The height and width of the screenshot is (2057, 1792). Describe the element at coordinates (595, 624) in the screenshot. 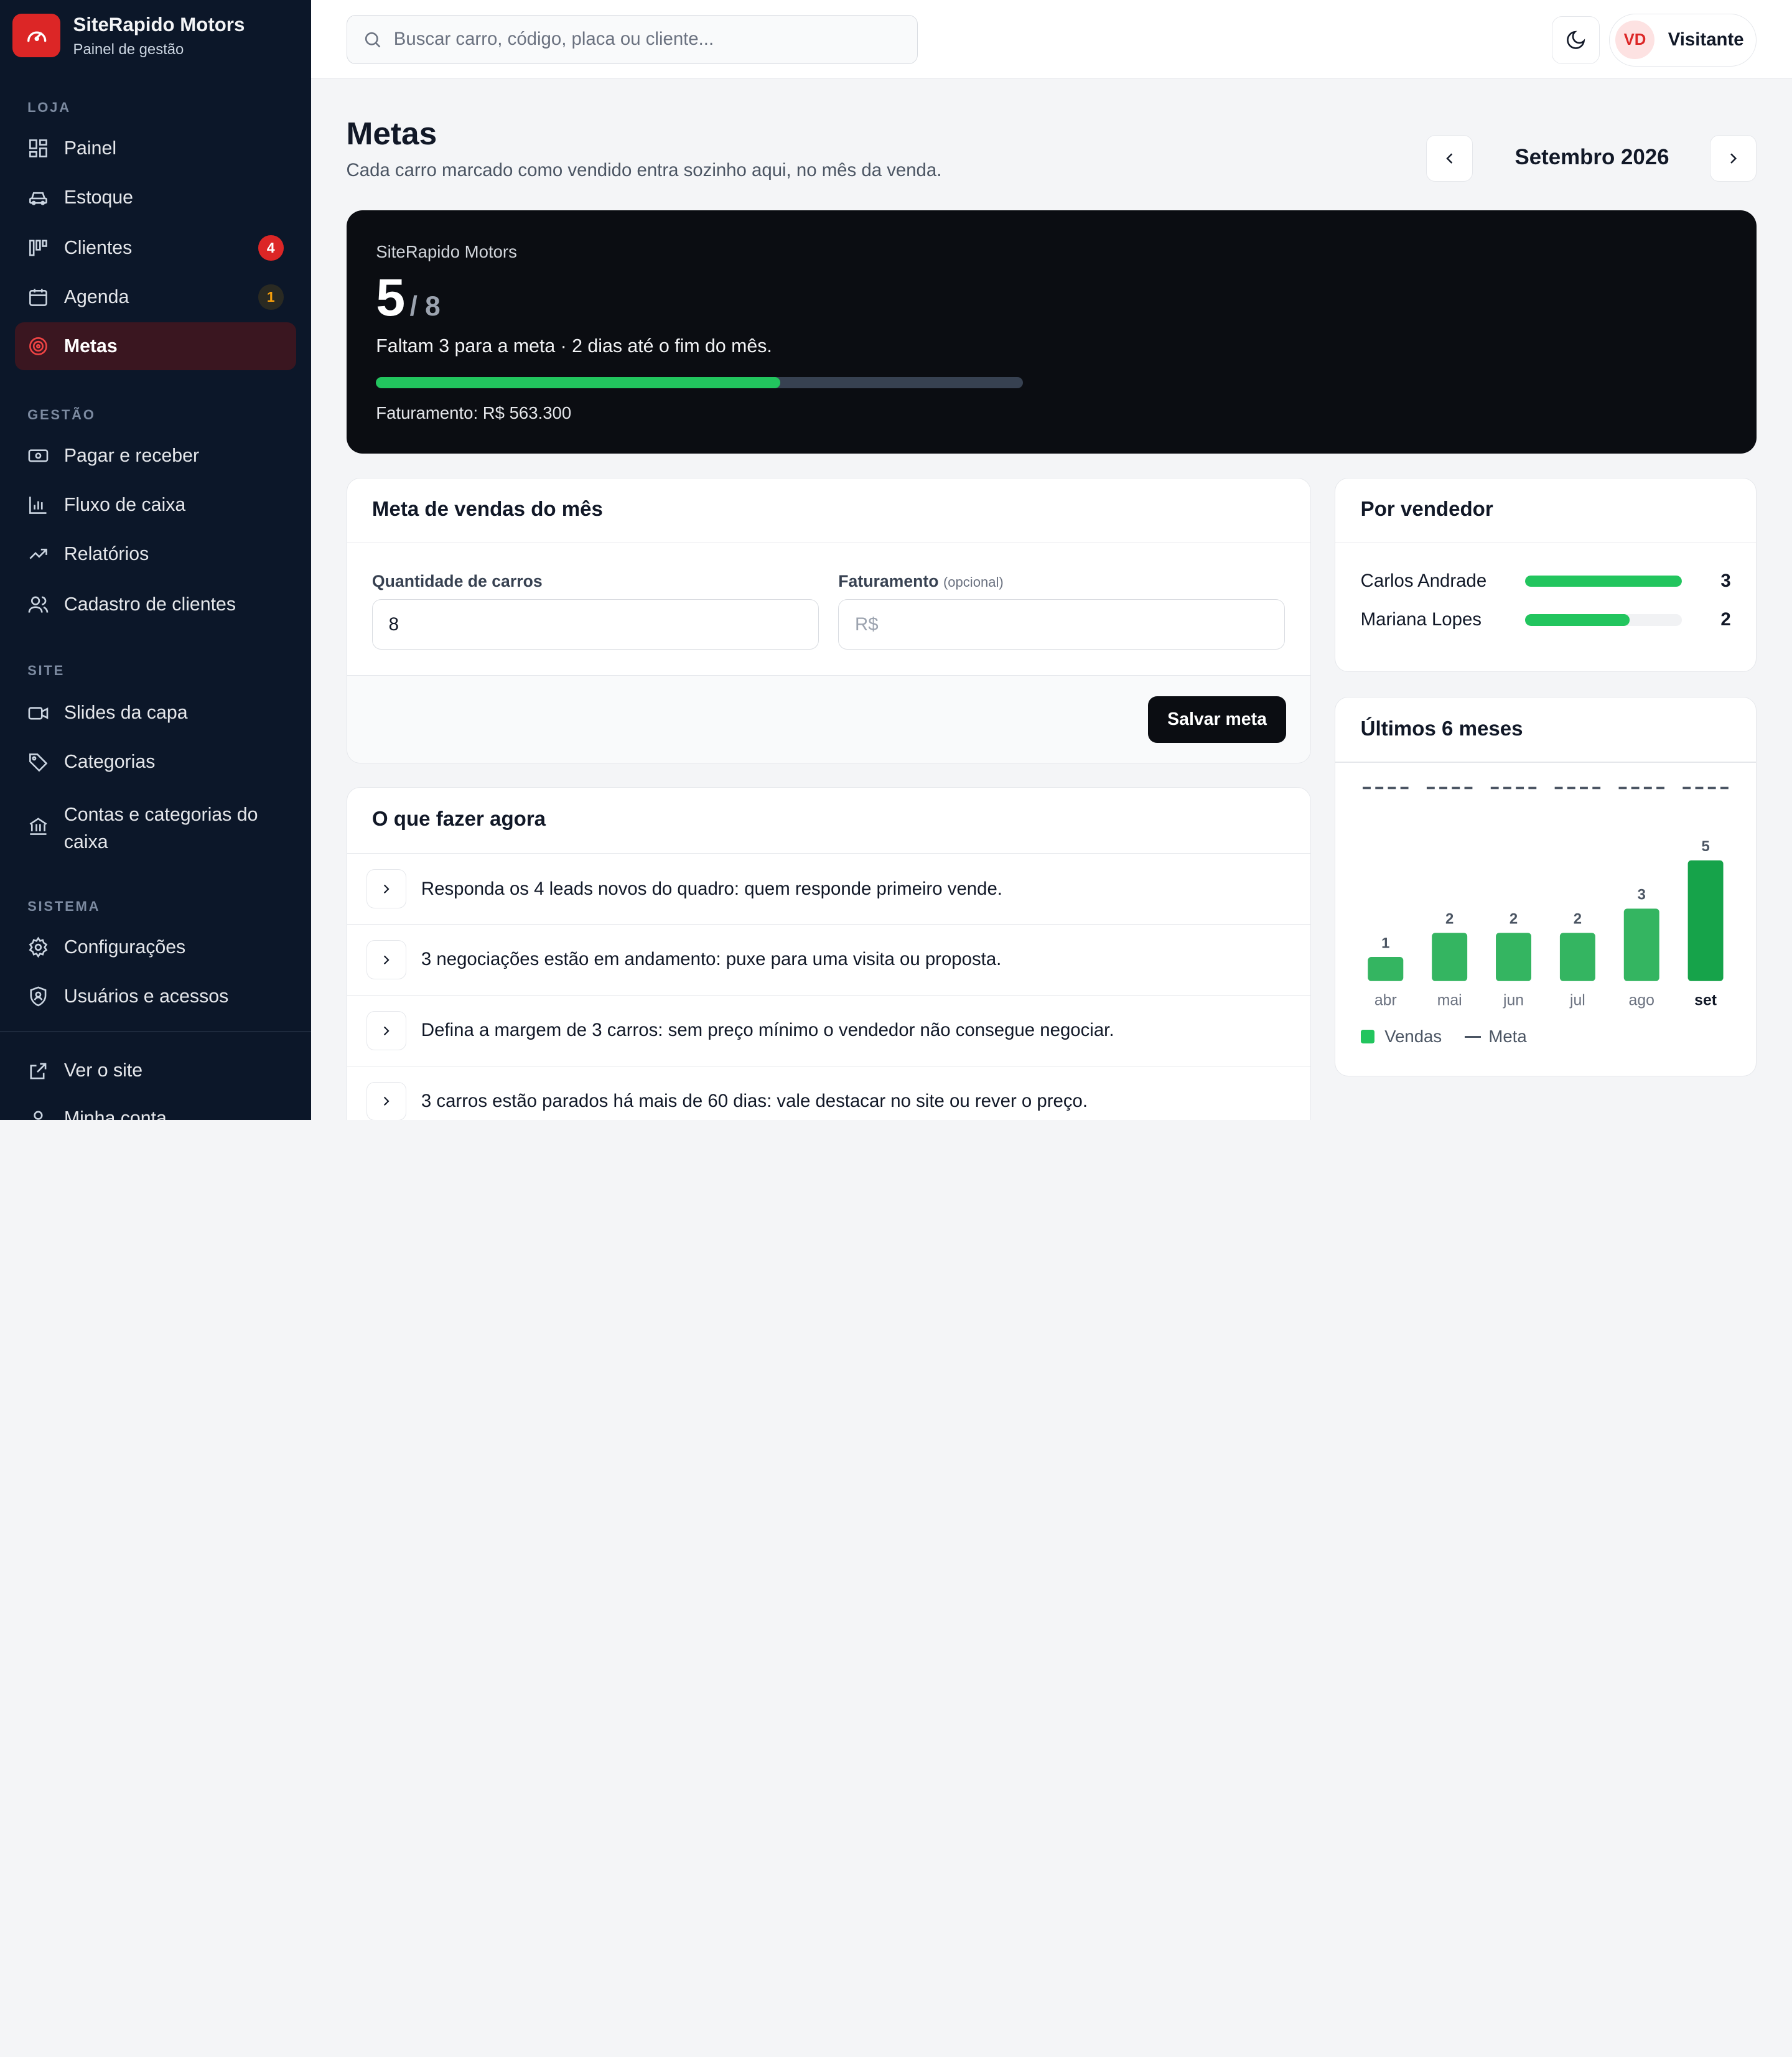

I see `qty-input` at that location.